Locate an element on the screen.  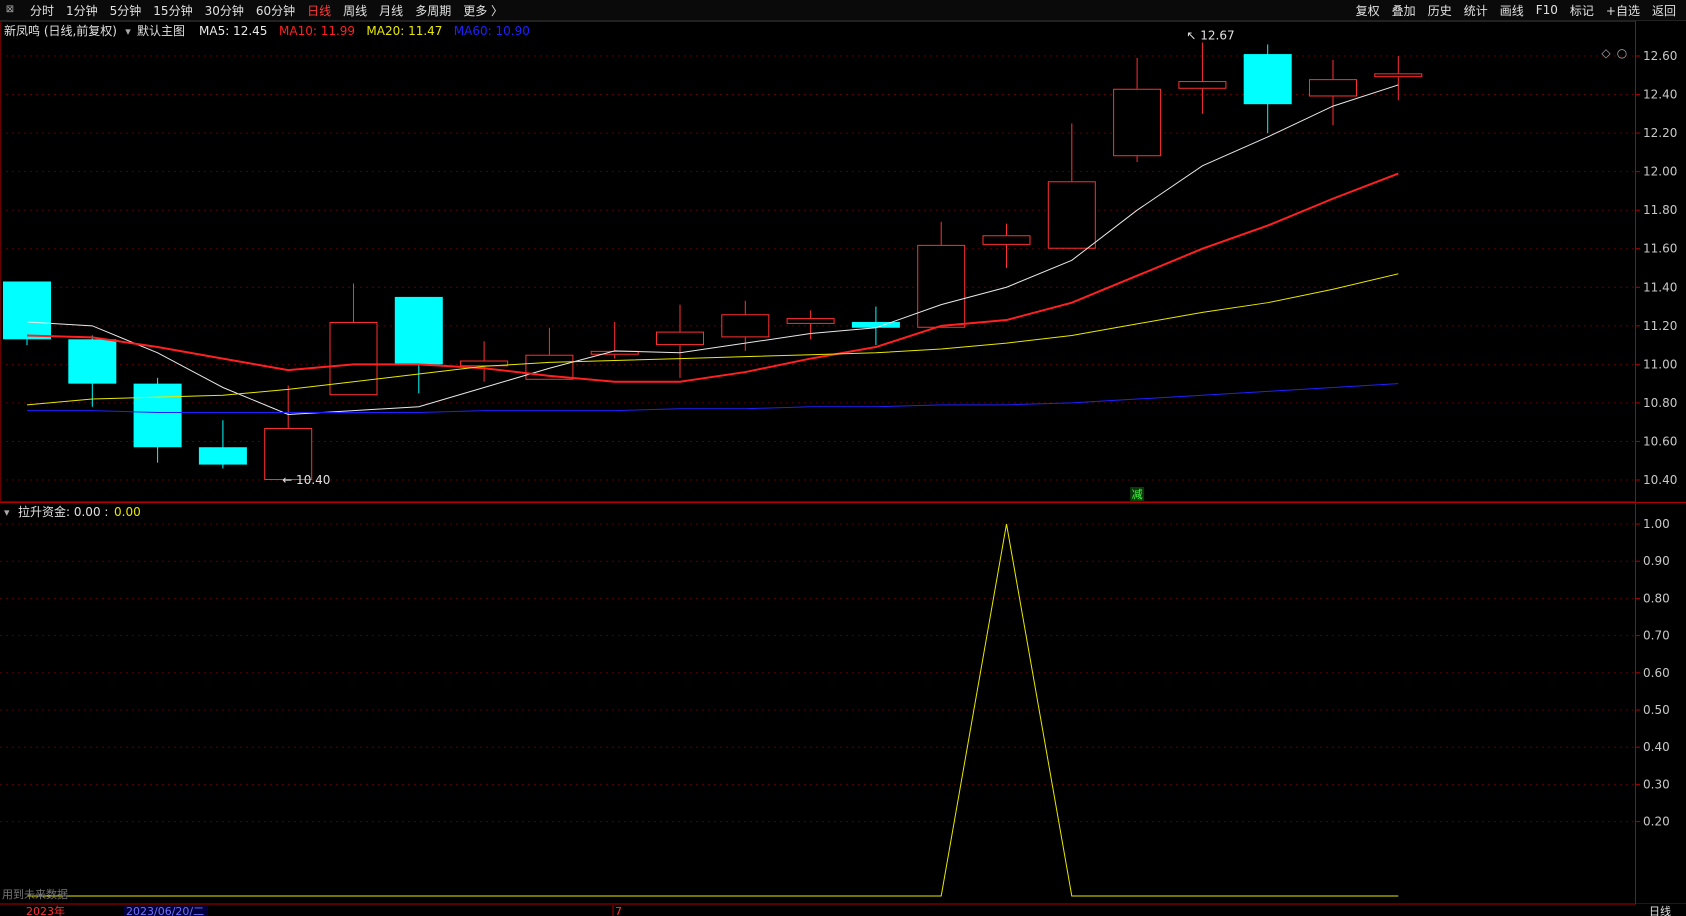
main-tick-label: 11.20 is located at coordinates (1660, 326).